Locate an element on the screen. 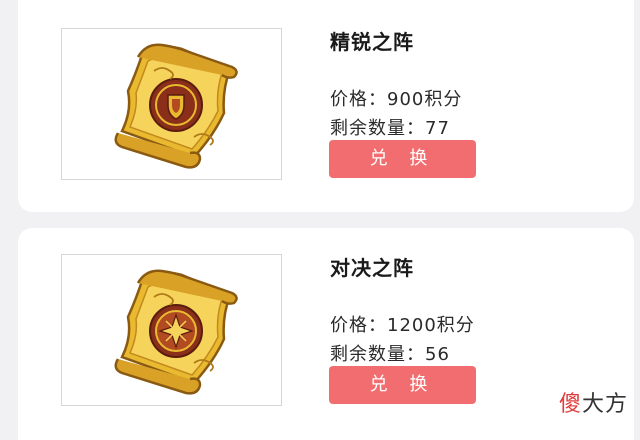 The width and height of the screenshot is (640, 440). watermark: 傻大方 is located at coordinates (593, 402).